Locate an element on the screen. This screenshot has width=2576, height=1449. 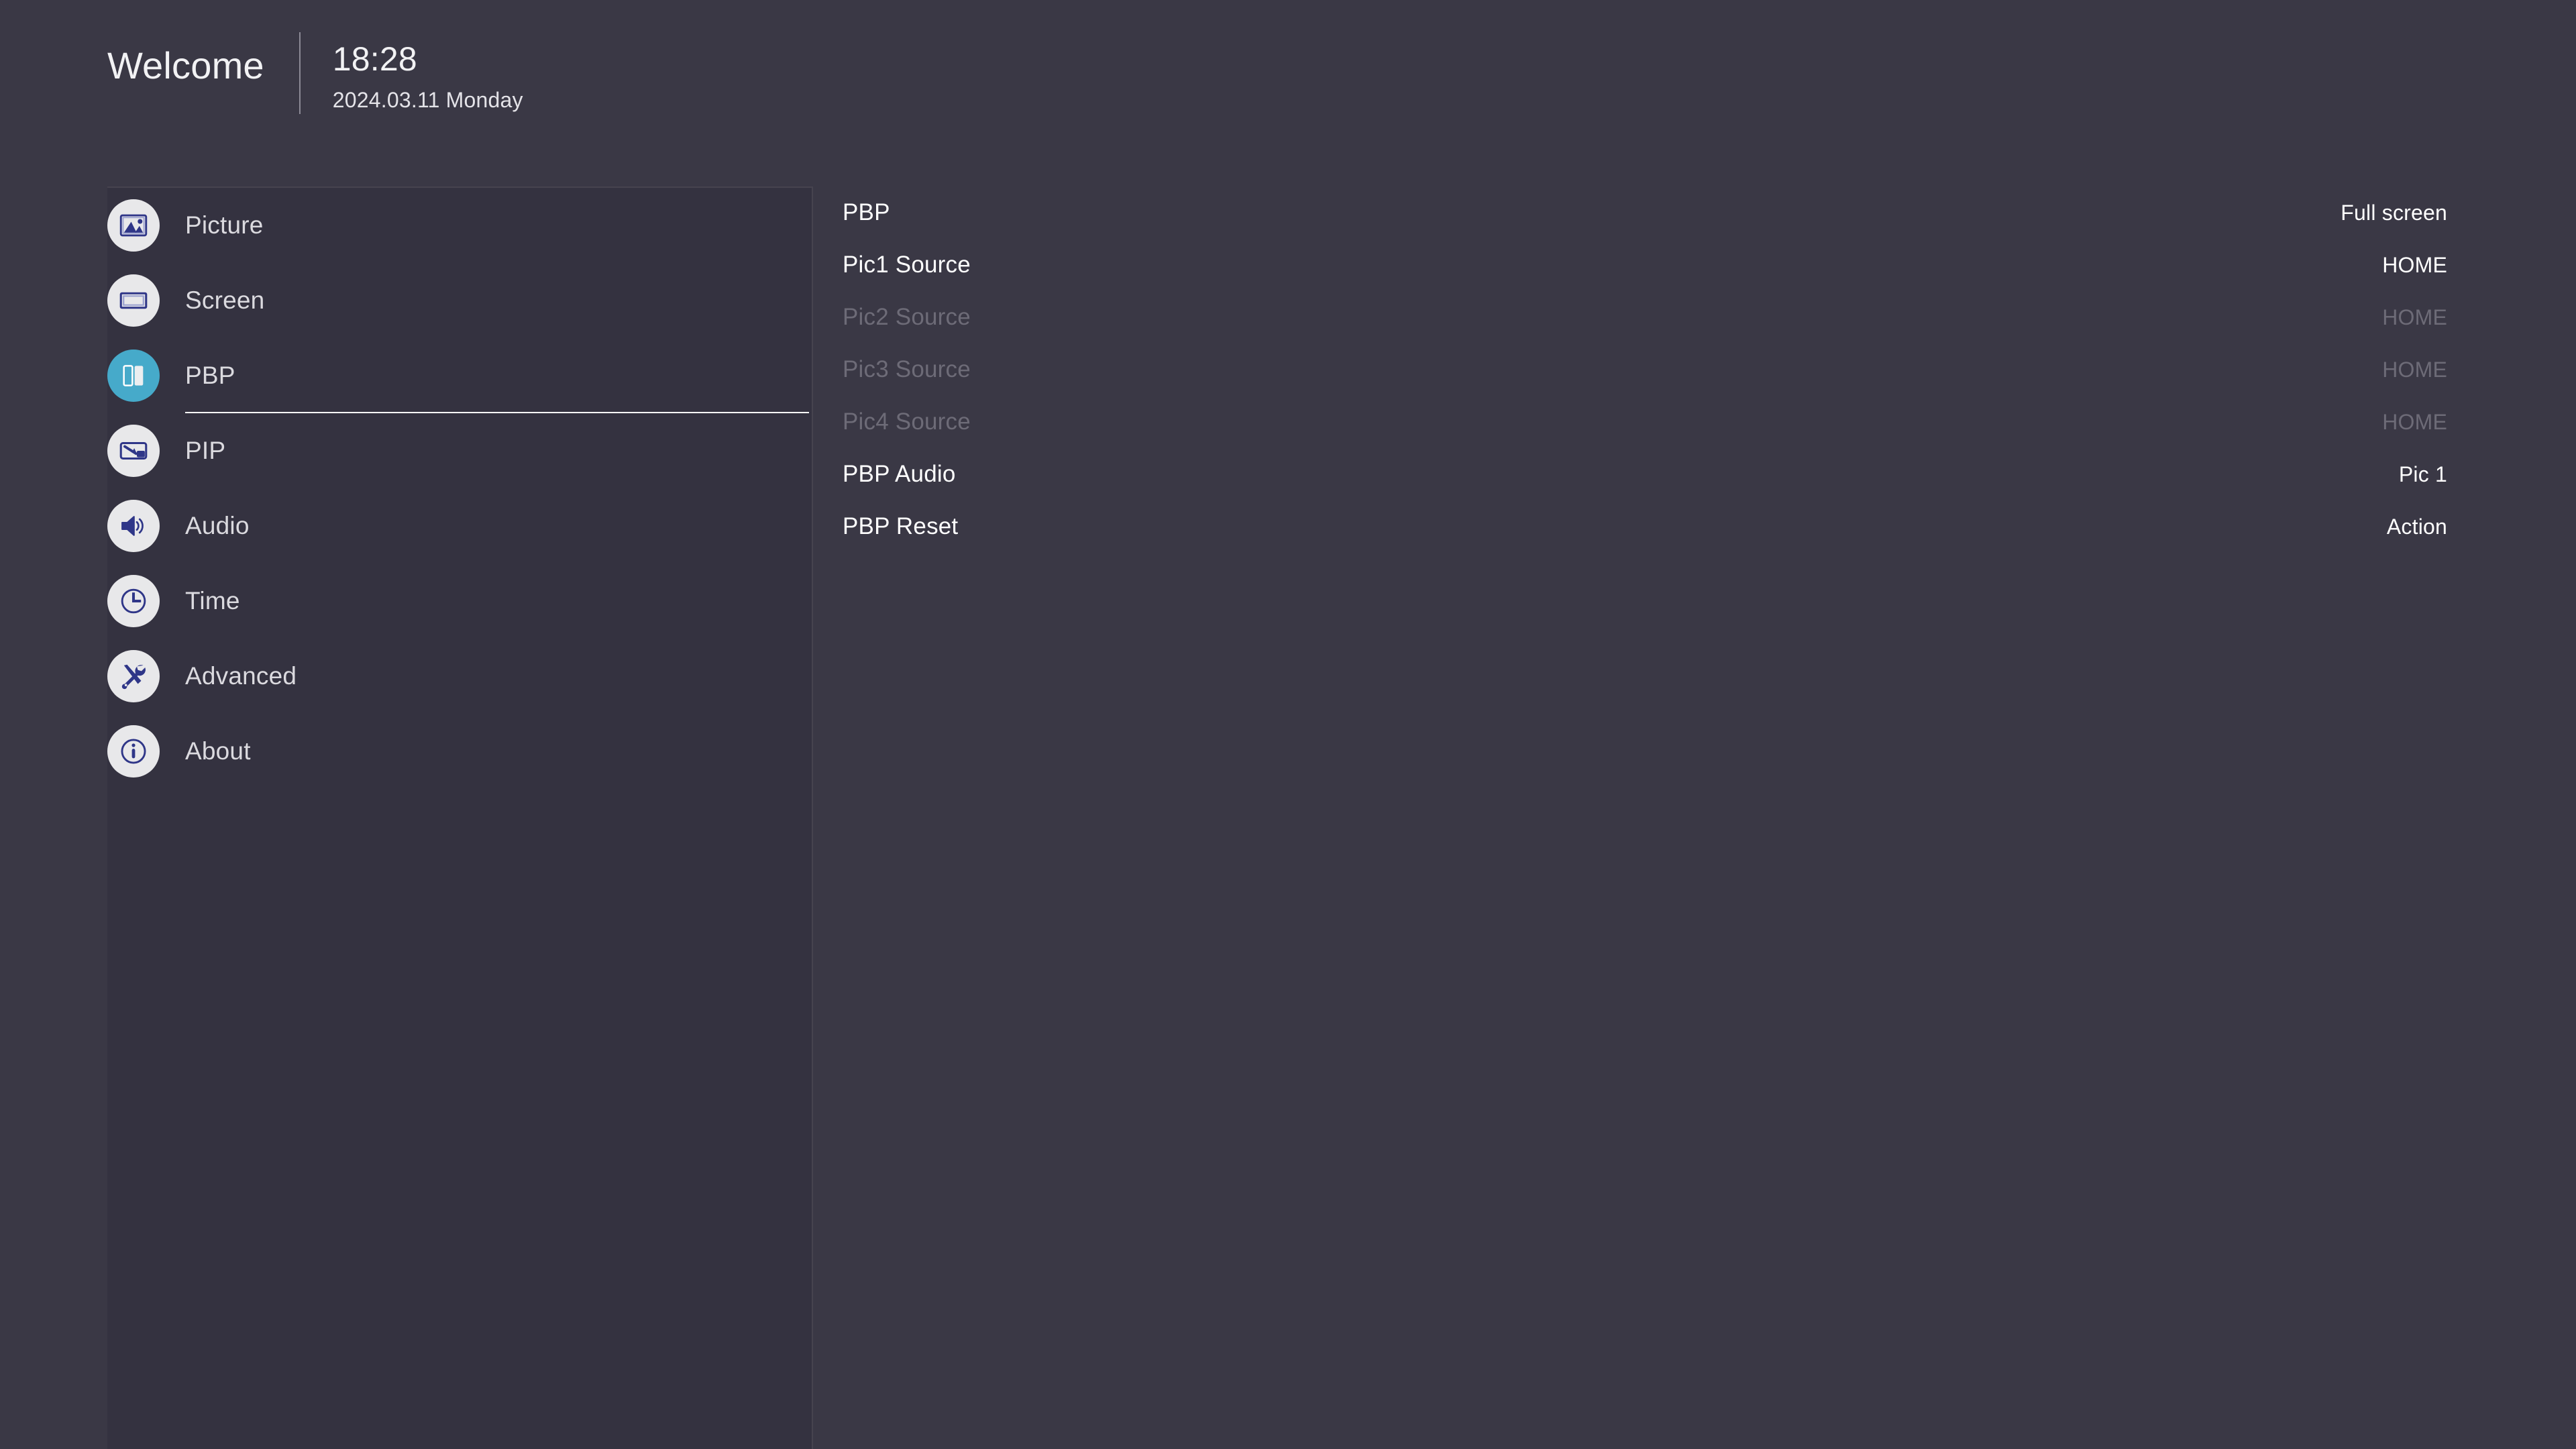
sidebar-item-time: Time is located at coordinates (459, 601).